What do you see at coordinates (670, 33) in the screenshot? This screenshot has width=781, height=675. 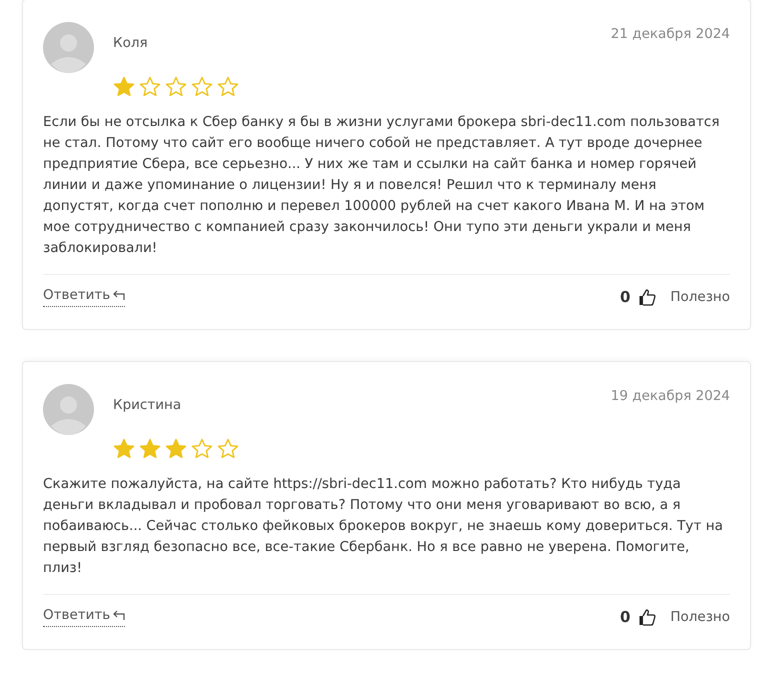 I see `review-date: 21 декабря 2024` at bounding box center [670, 33].